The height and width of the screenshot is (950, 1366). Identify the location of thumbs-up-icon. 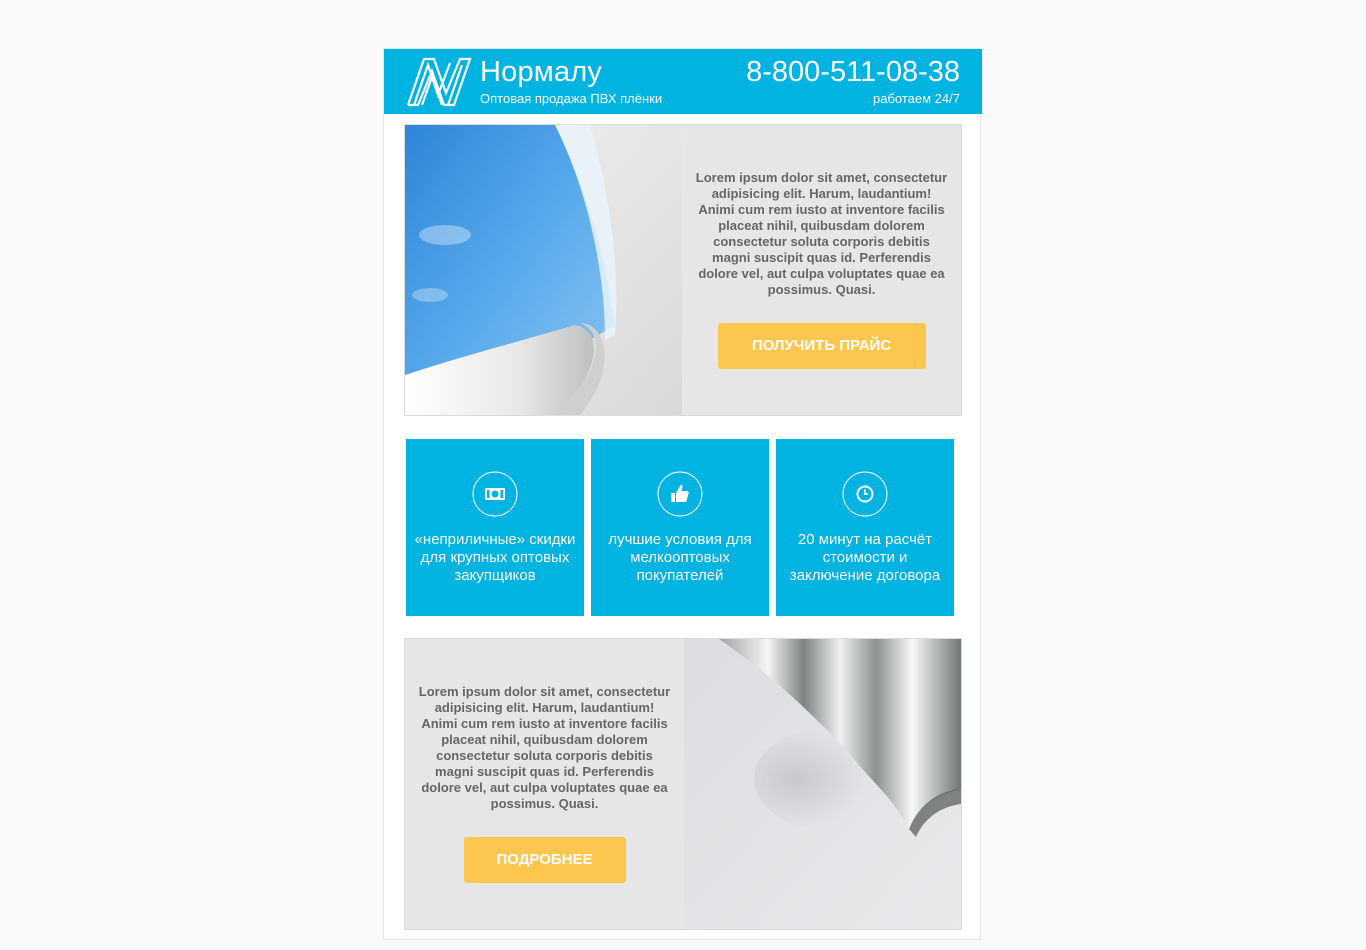
(680, 494).